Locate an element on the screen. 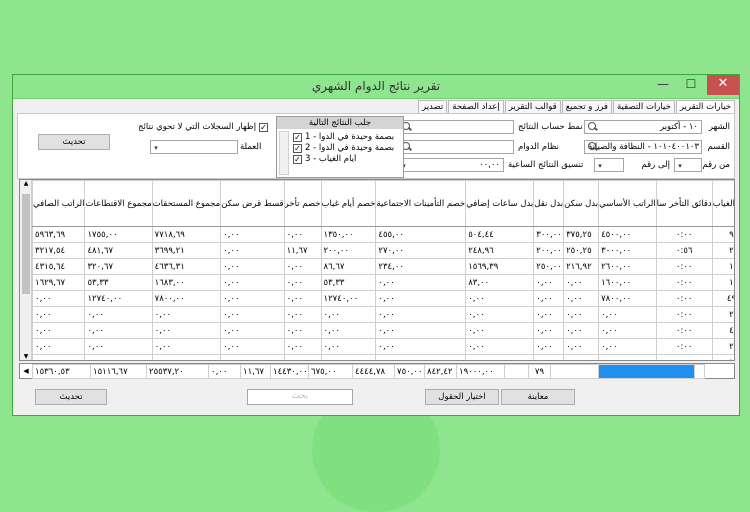 This screenshot has height=512, width=750. table-cell: ٤٥٠٠,٠٠ is located at coordinates (627, 234).